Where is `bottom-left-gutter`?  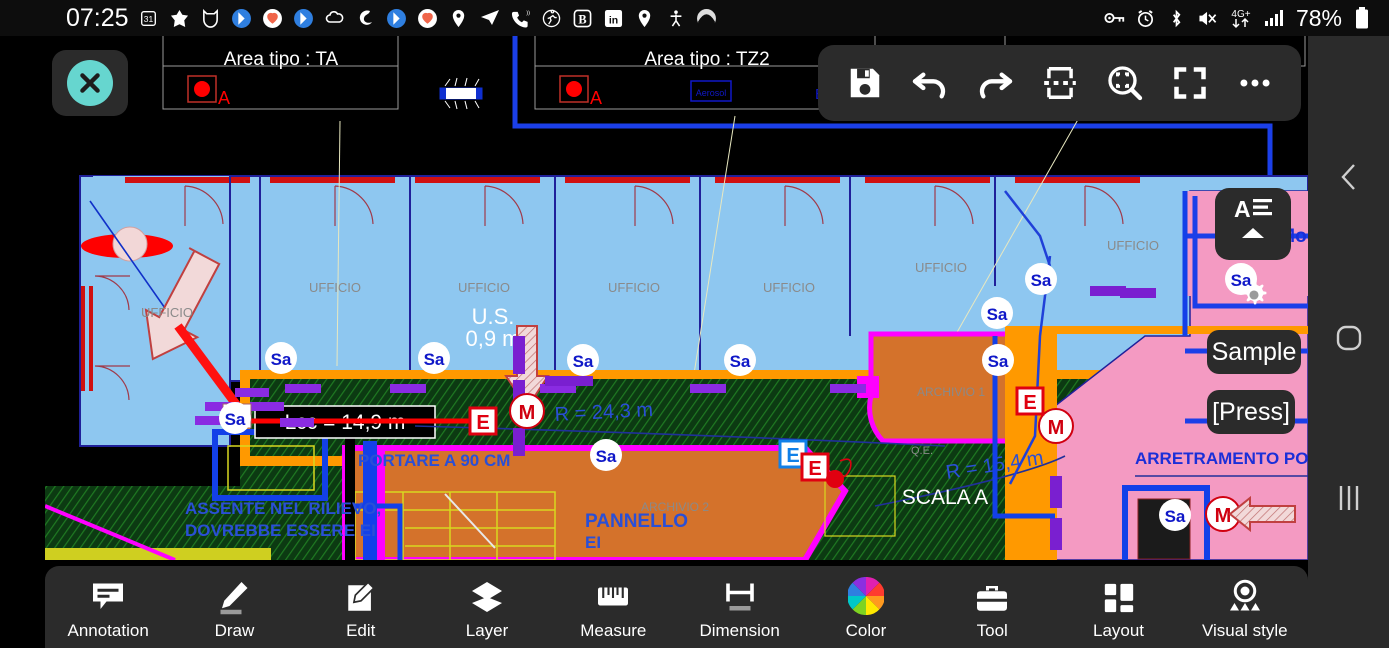
bottom-left-gutter is located at coordinates (22, 639).